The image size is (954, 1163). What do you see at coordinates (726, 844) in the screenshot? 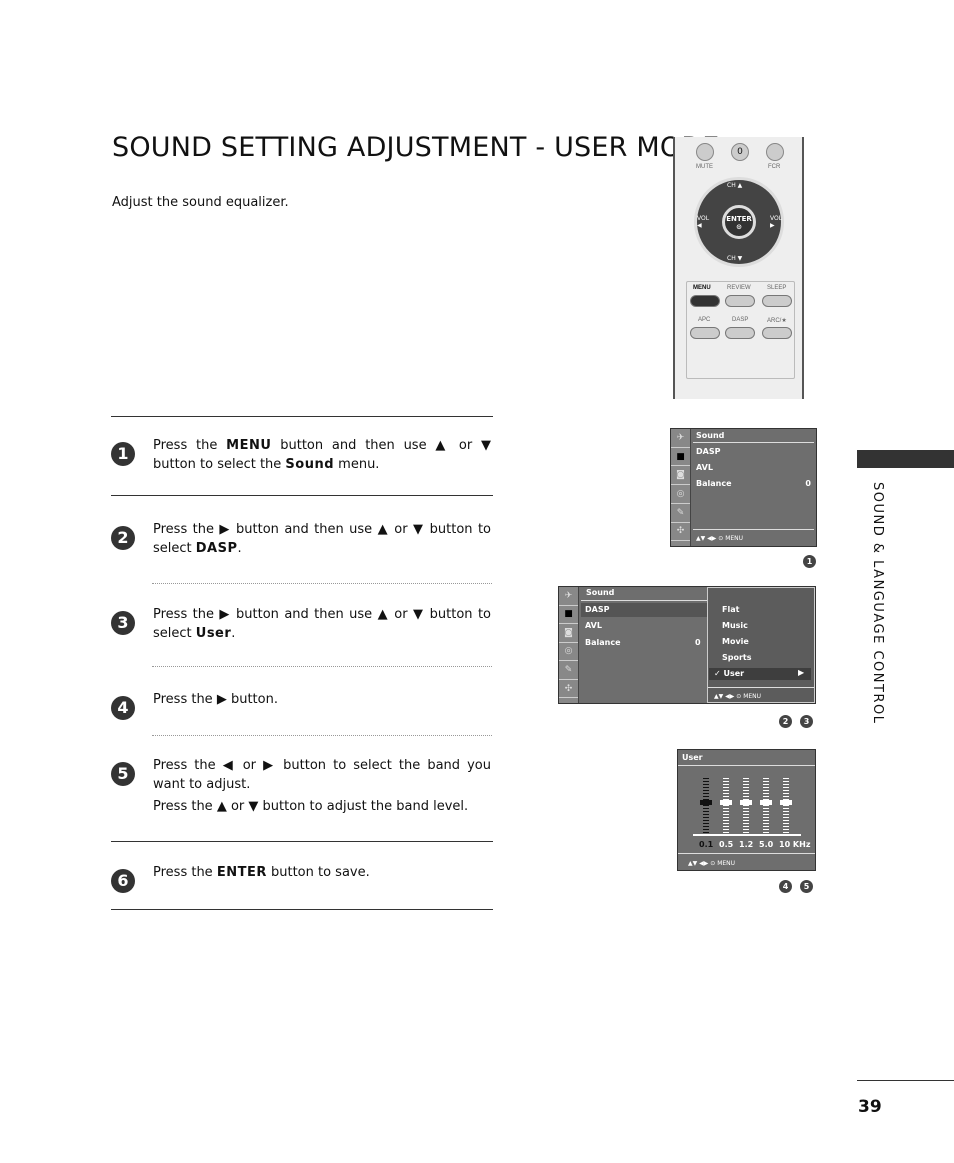
I see `eq-band-label: 0.5` at bounding box center [726, 844].